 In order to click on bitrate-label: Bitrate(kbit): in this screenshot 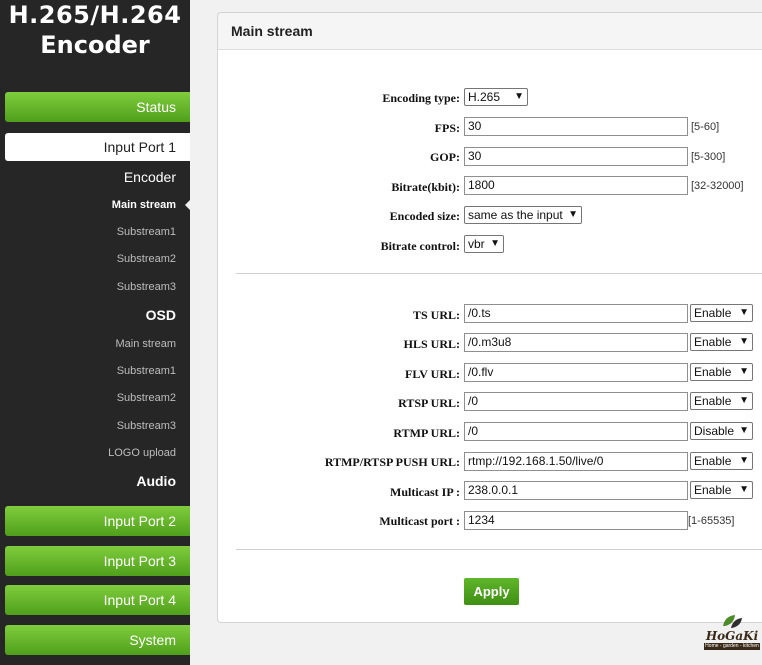, I will do `click(425, 187)`.